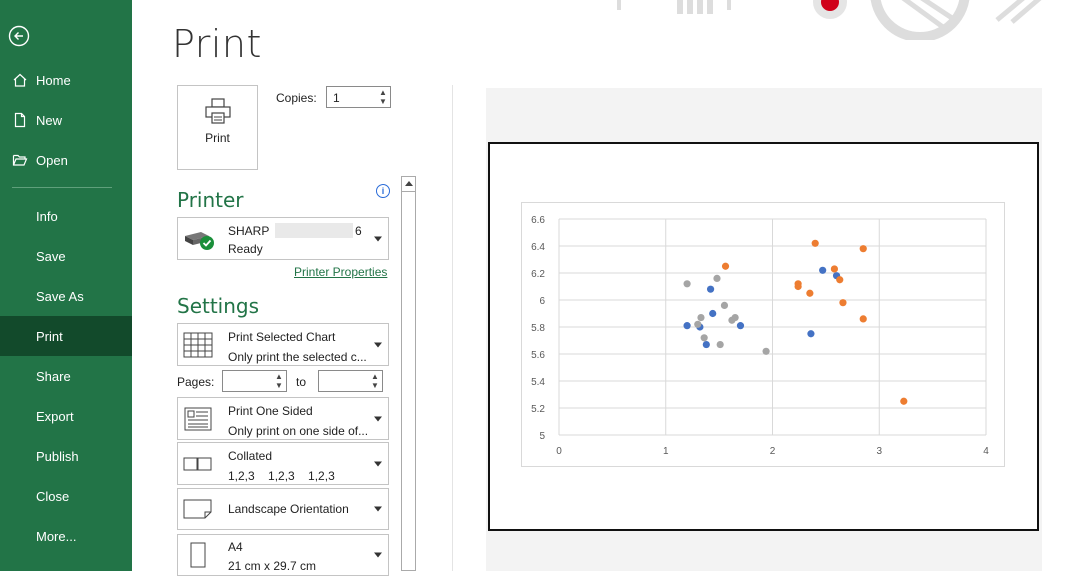  What do you see at coordinates (66, 216) in the screenshot?
I see `nav-item-info: Info` at bounding box center [66, 216].